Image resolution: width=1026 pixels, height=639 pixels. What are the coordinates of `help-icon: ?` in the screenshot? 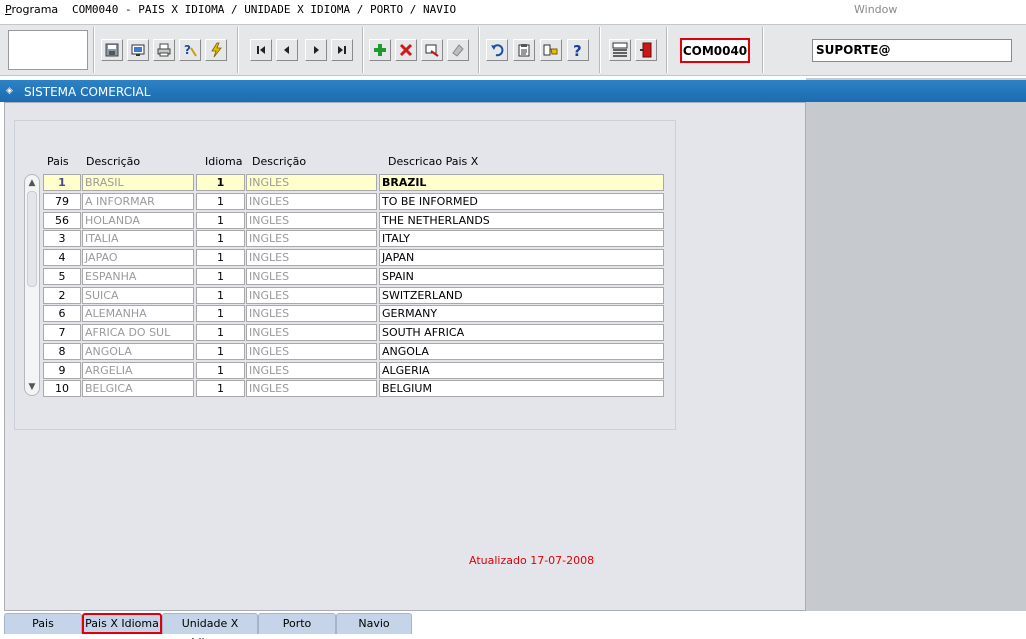 It's located at (577, 50).